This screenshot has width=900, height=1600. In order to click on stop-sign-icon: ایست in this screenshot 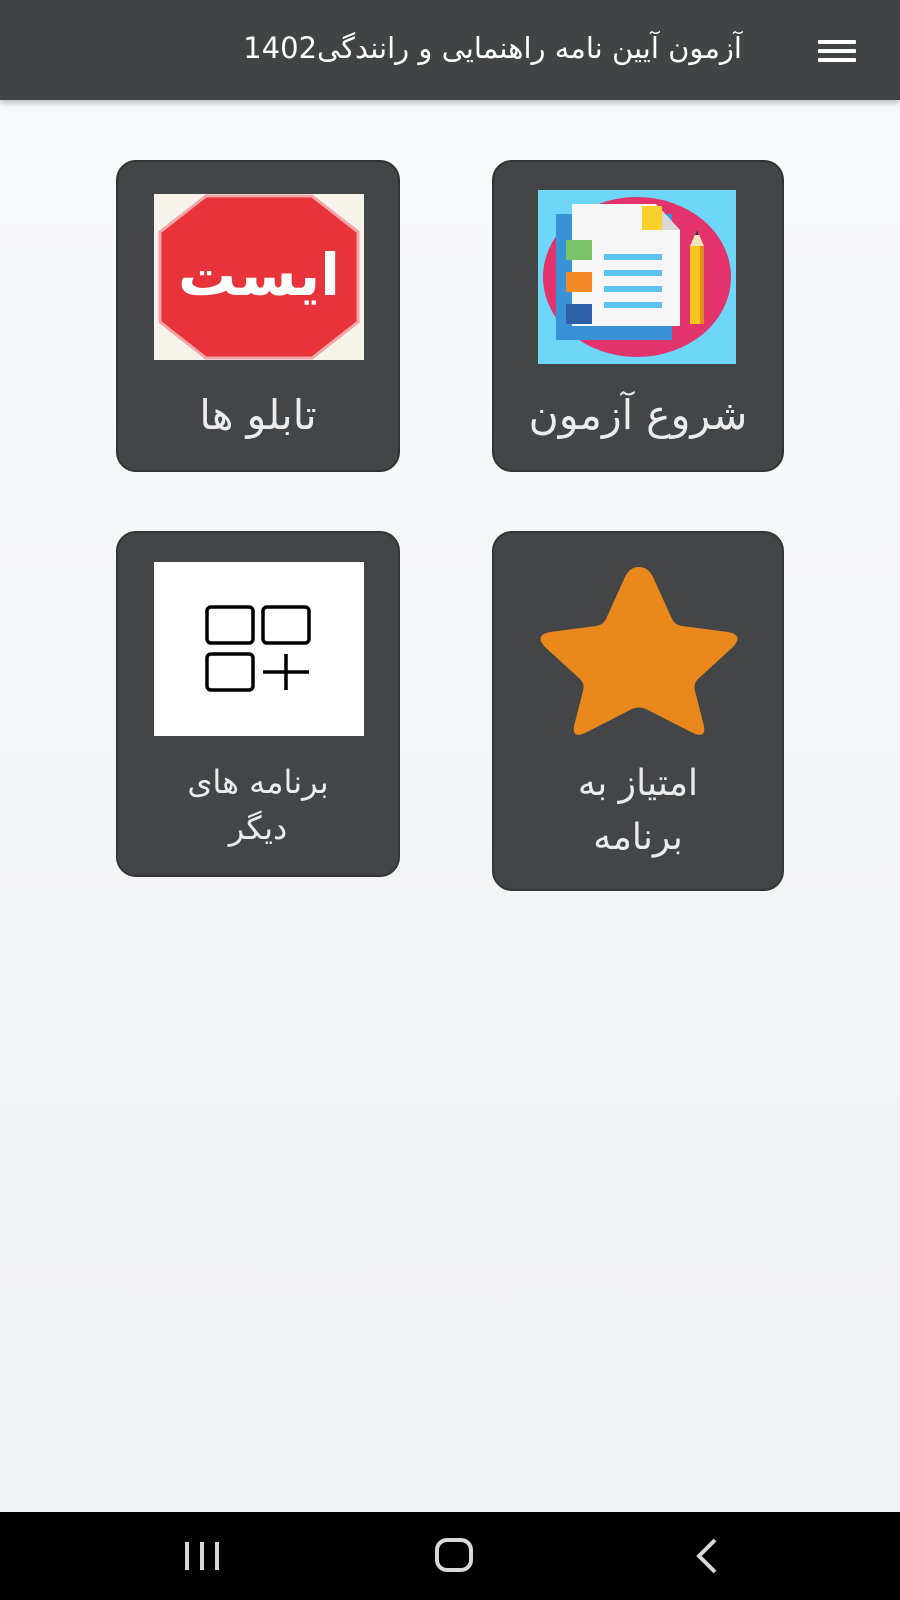, I will do `click(259, 277)`.